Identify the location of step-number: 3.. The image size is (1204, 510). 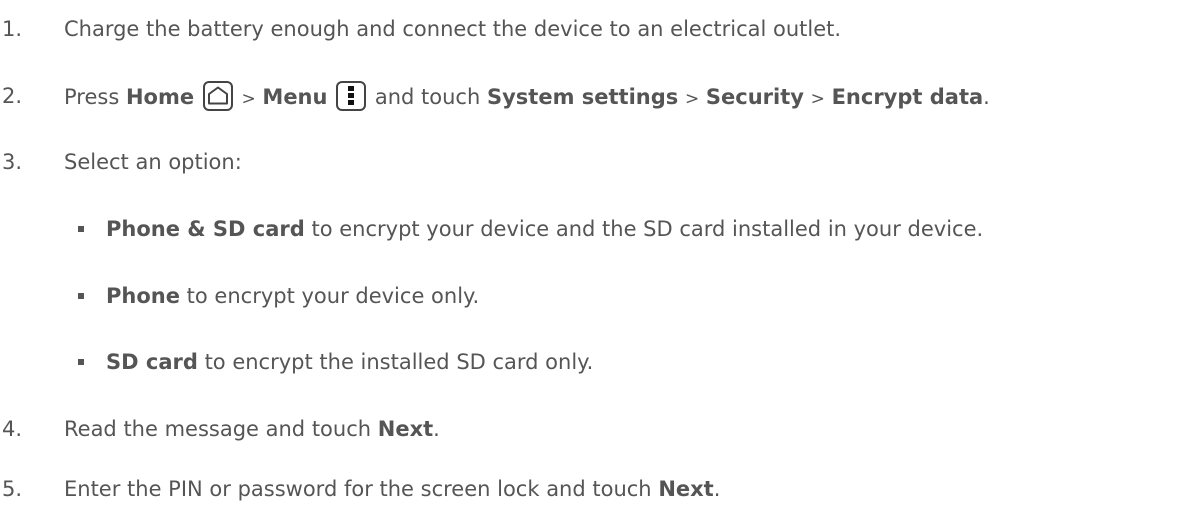
(12, 162).